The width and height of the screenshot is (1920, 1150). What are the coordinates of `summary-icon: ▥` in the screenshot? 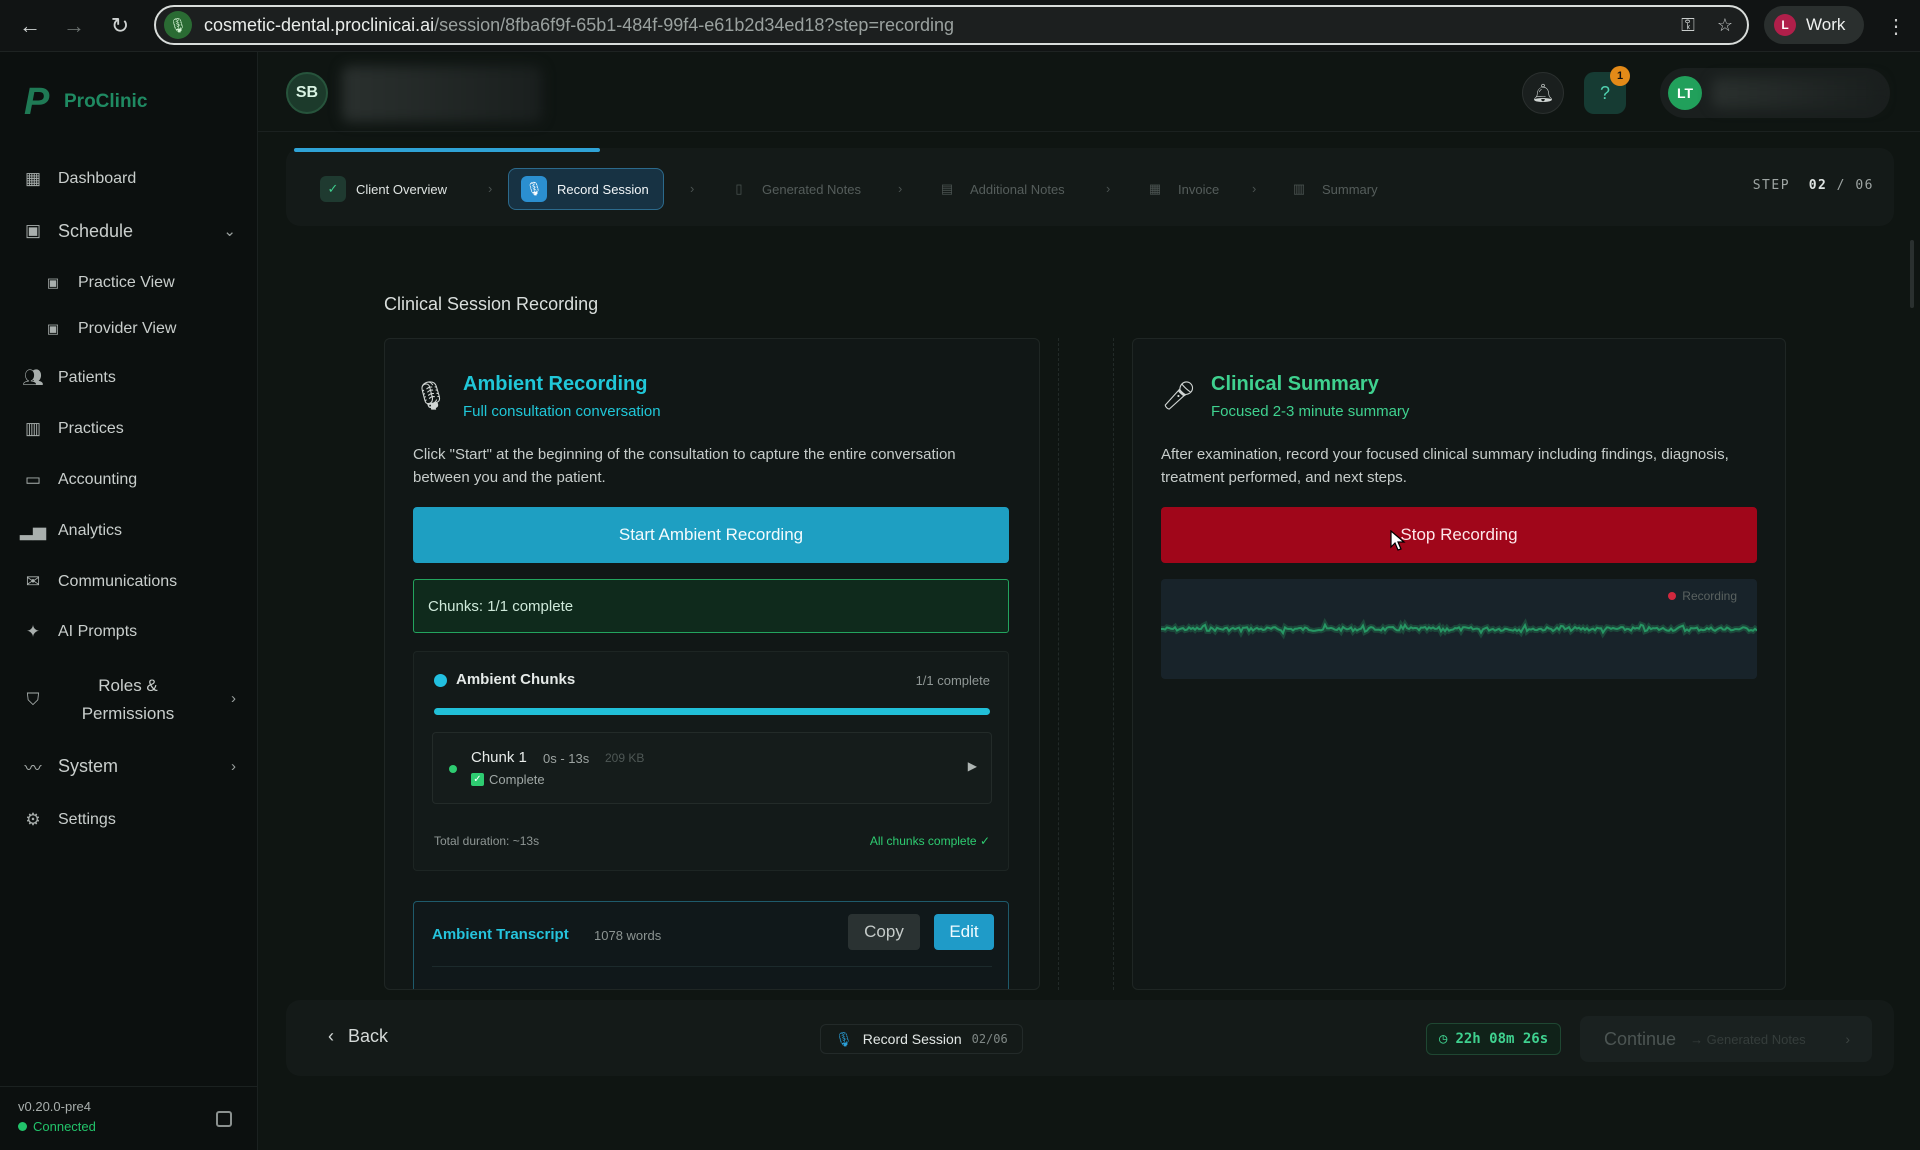 It's located at (1299, 188).